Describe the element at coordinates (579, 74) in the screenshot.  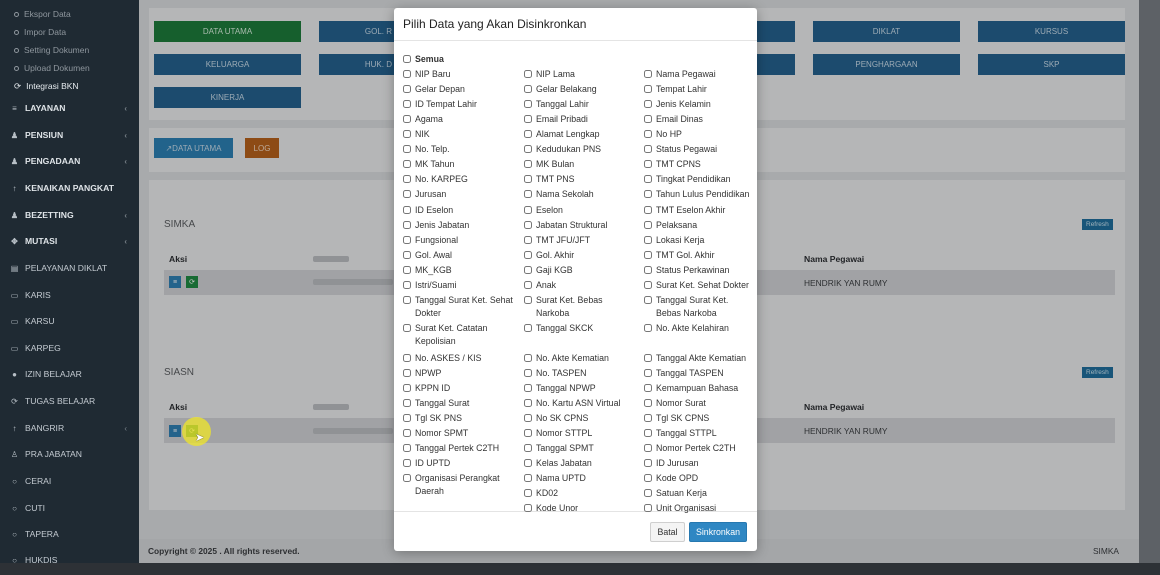
I see `sync-option-checkbox: NIP Lama` at that location.